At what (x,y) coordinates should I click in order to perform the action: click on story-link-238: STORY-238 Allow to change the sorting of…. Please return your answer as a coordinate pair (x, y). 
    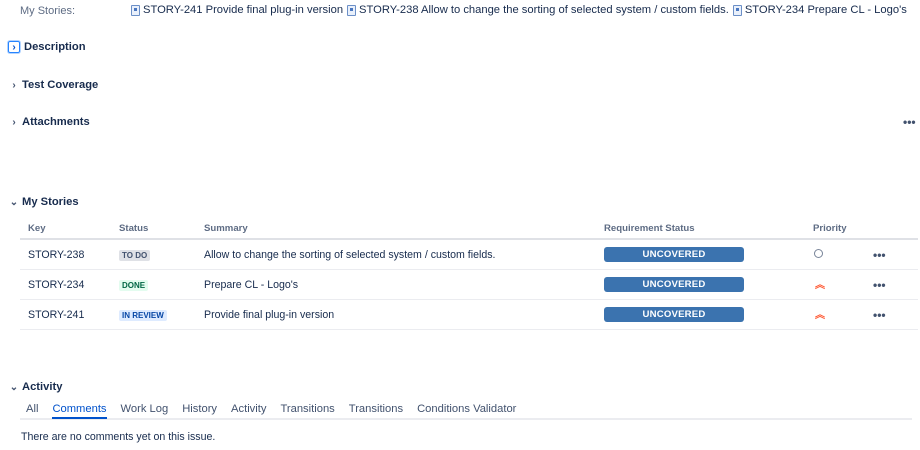
    Looking at the image, I should click on (538, 10).